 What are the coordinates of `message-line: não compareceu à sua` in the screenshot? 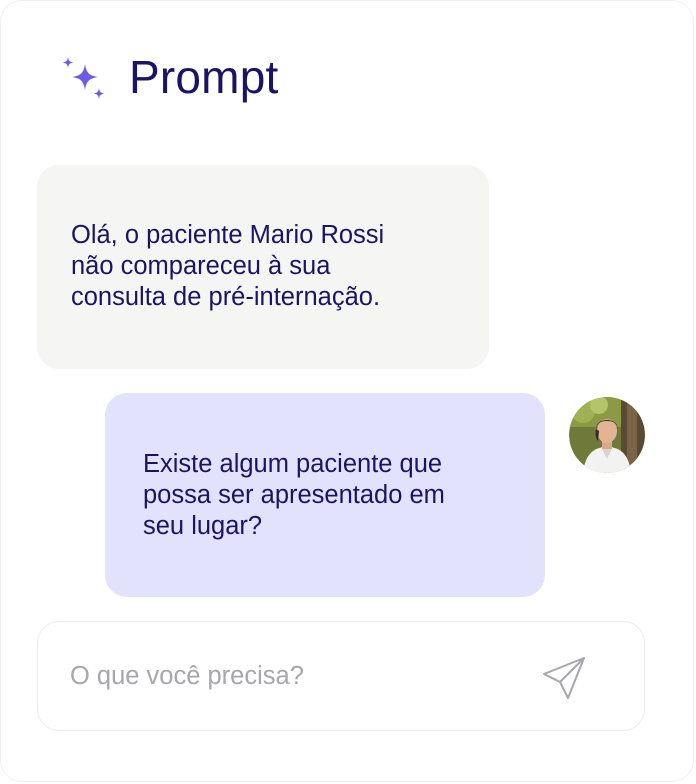 It's located at (201, 266).